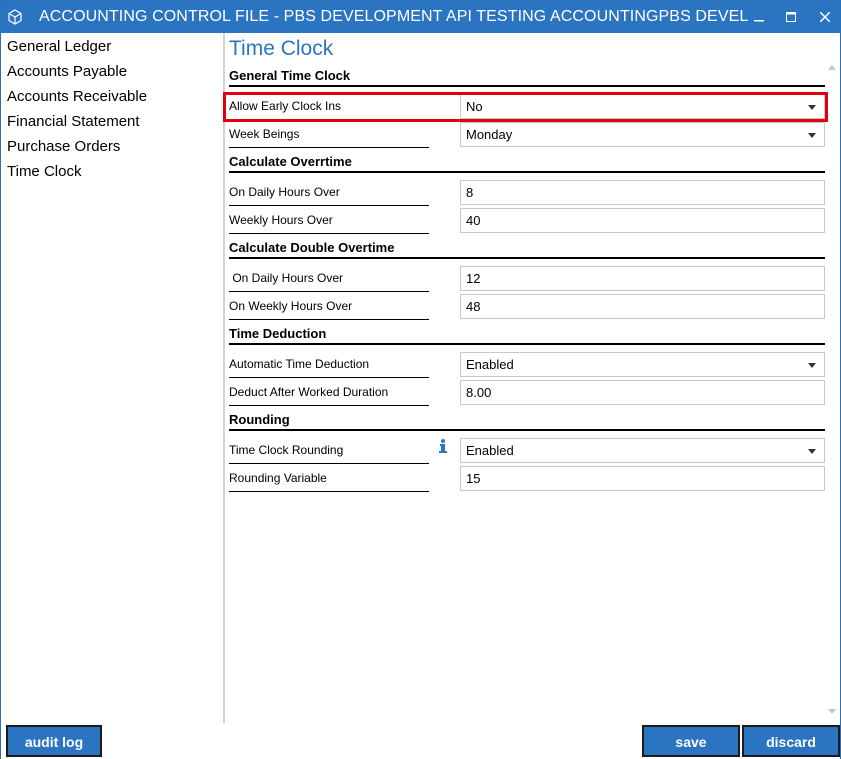 This screenshot has height=759, width=841. What do you see at coordinates (642, 306) in the screenshot?
I see `double-overtime-weekly-input: 48` at bounding box center [642, 306].